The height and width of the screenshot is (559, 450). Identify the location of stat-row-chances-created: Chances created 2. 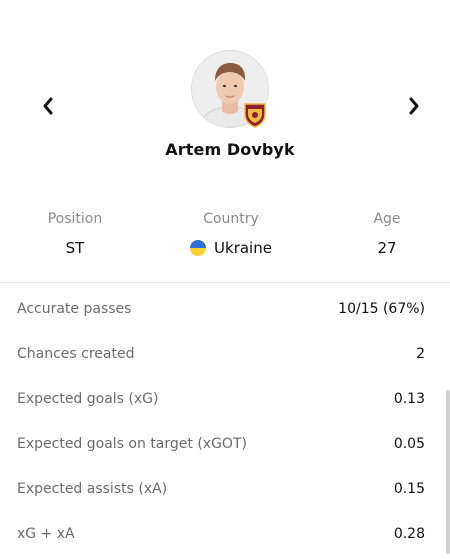
(225, 356).